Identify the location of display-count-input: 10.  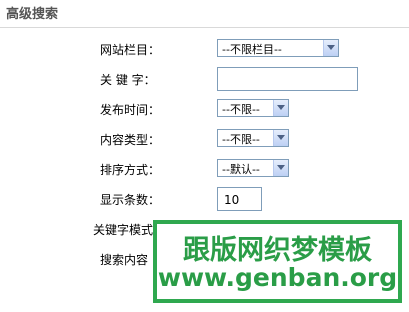
(239, 199).